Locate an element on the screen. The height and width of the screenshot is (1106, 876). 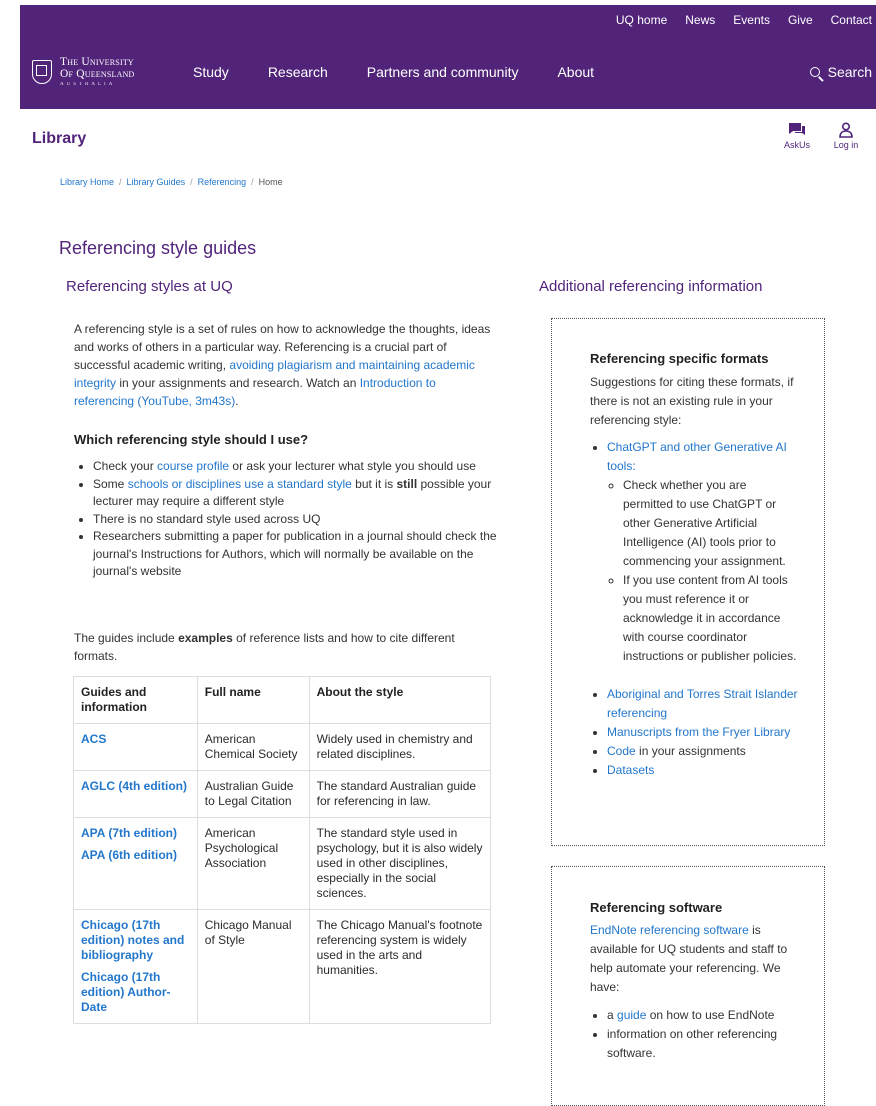
apa6-guide-link: APA (6th edition) is located at coordinates (135, 855).